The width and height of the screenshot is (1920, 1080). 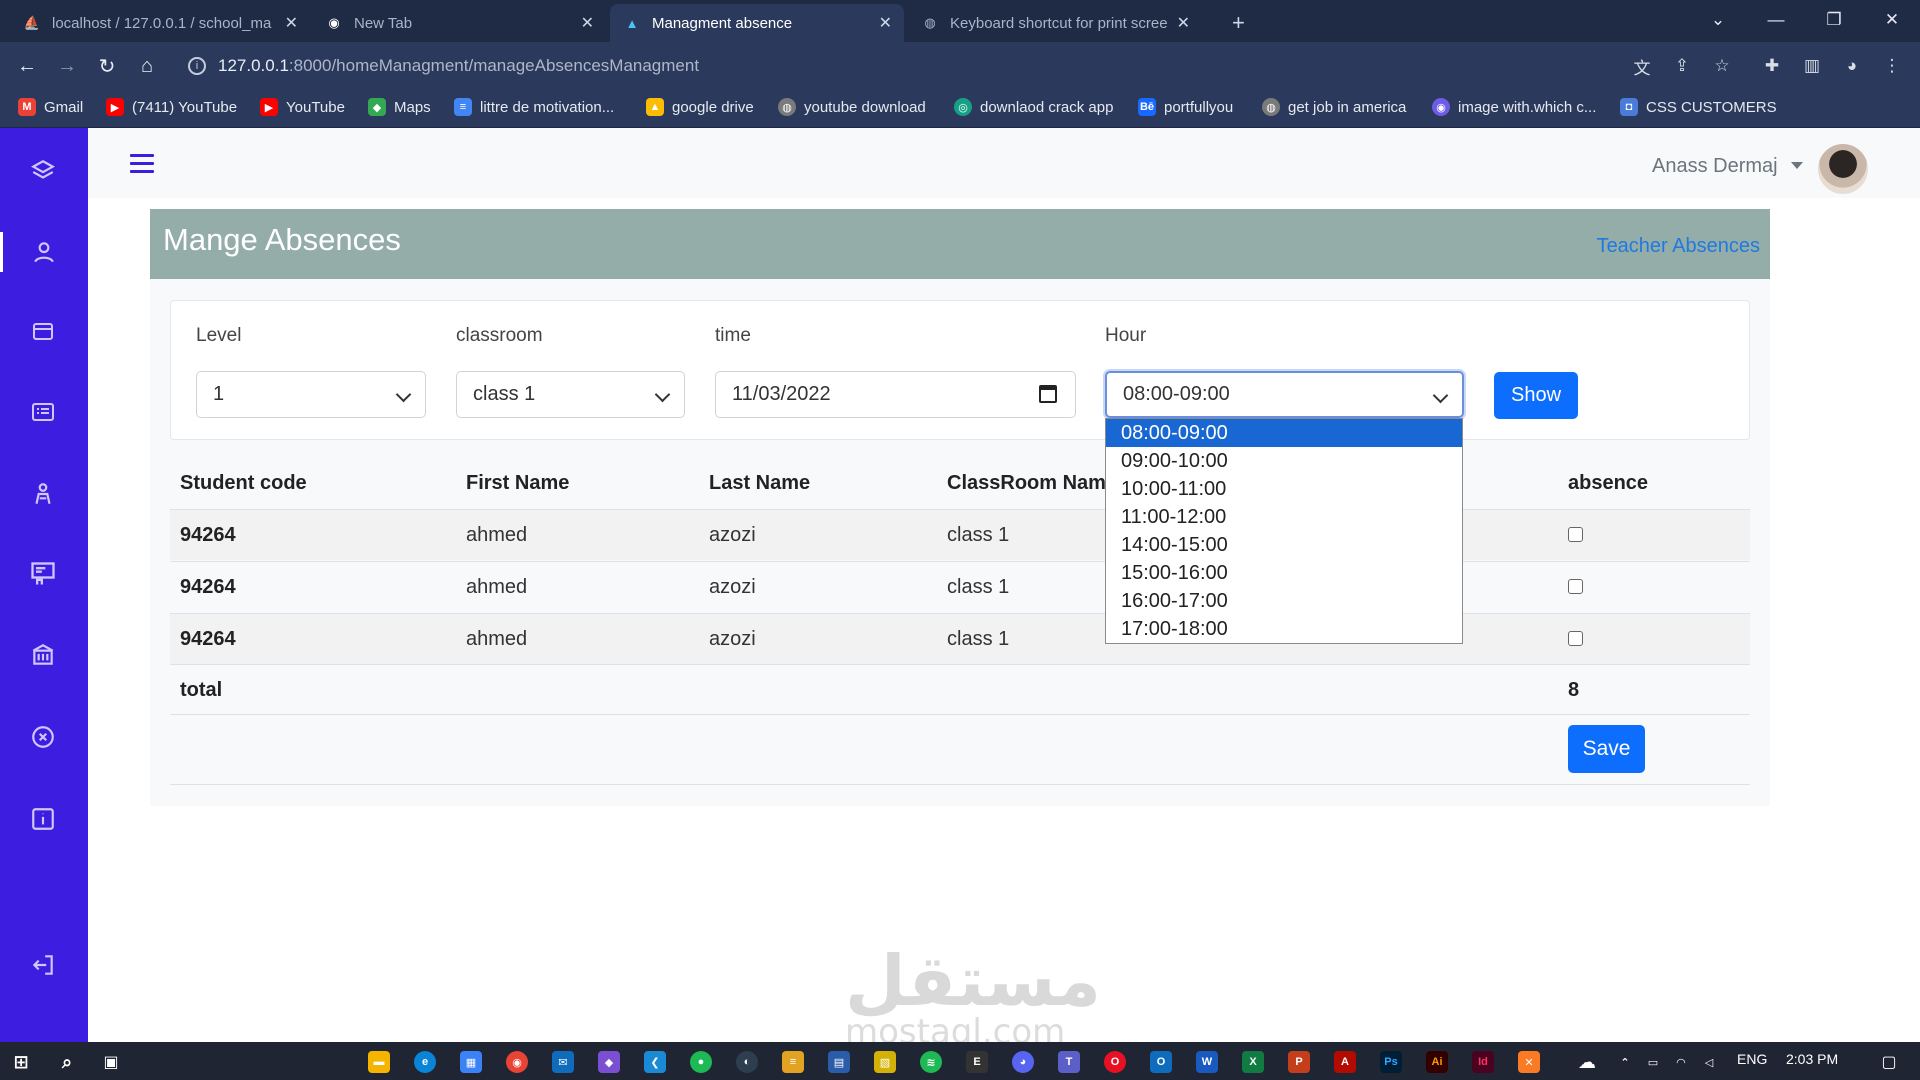 I want to click on chevron-up-icon: ⌃, so click(x=1625, y=1062).